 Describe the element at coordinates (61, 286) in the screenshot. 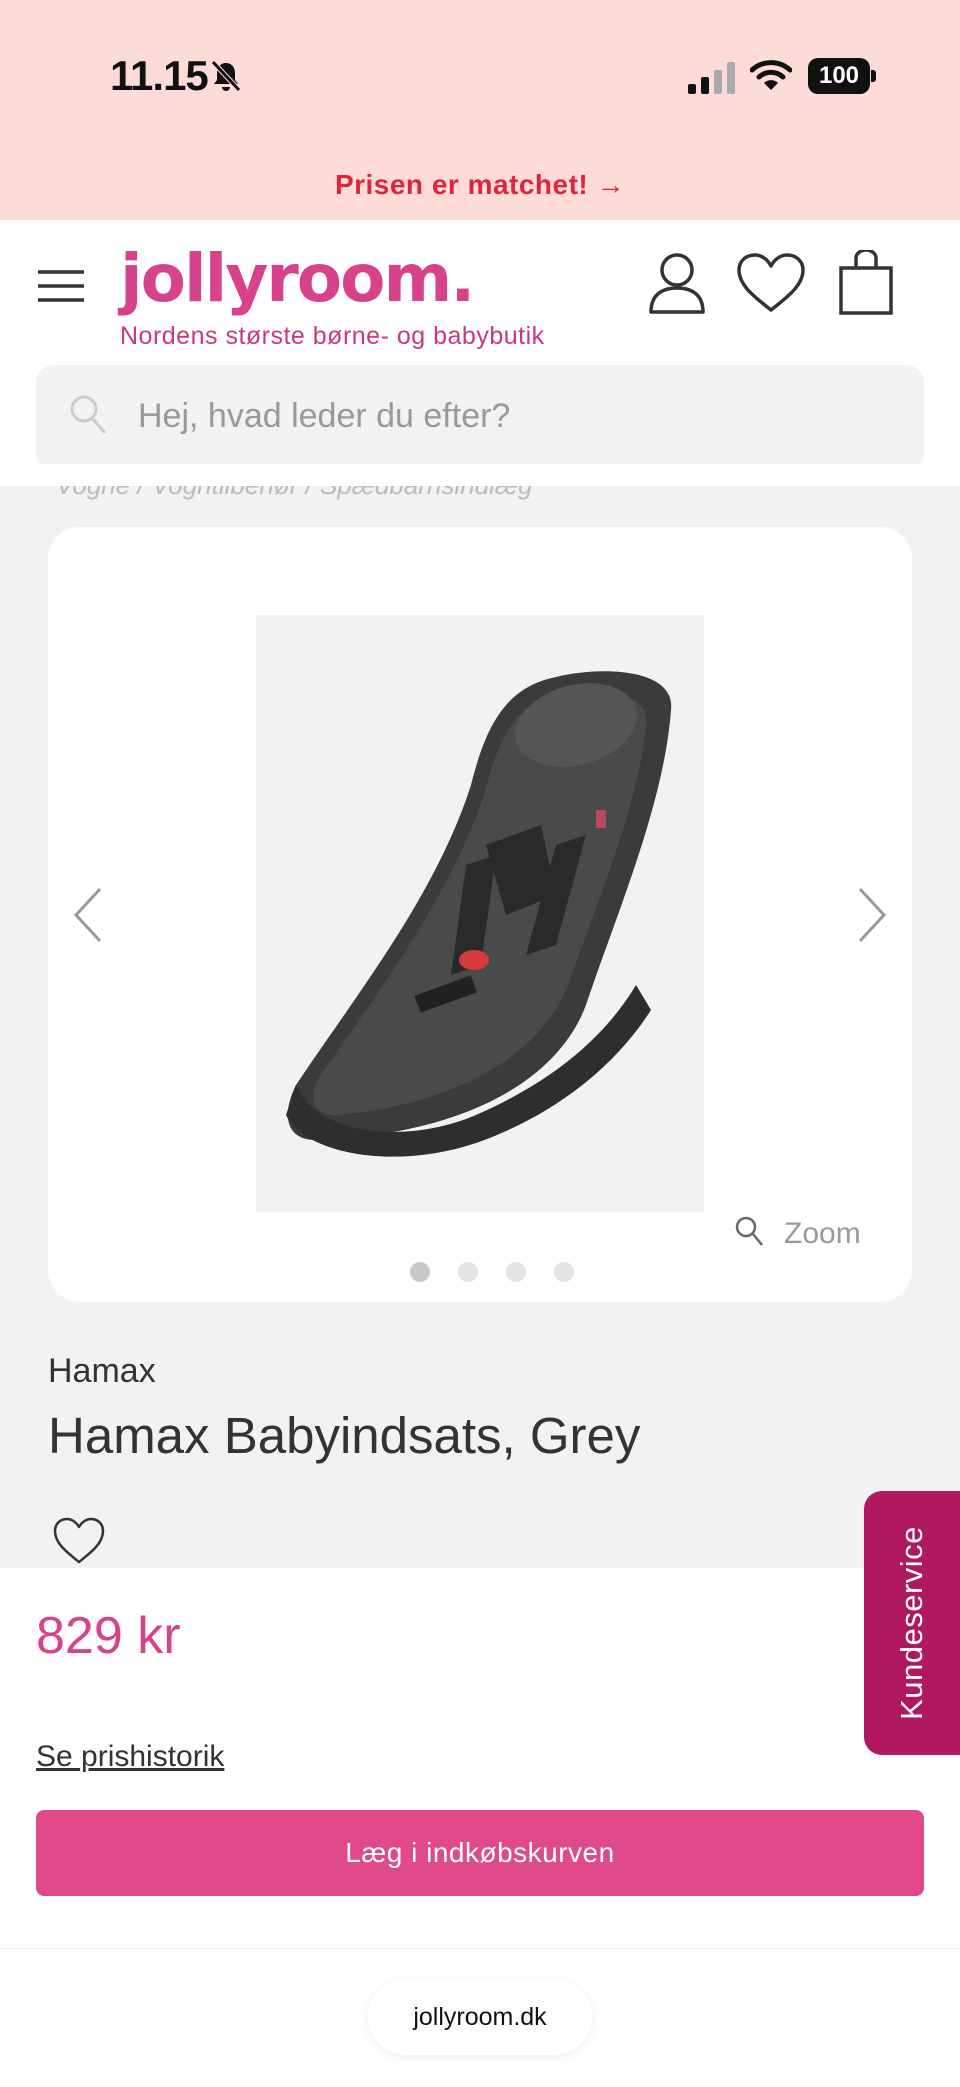

I see `menu-icon` at that location.